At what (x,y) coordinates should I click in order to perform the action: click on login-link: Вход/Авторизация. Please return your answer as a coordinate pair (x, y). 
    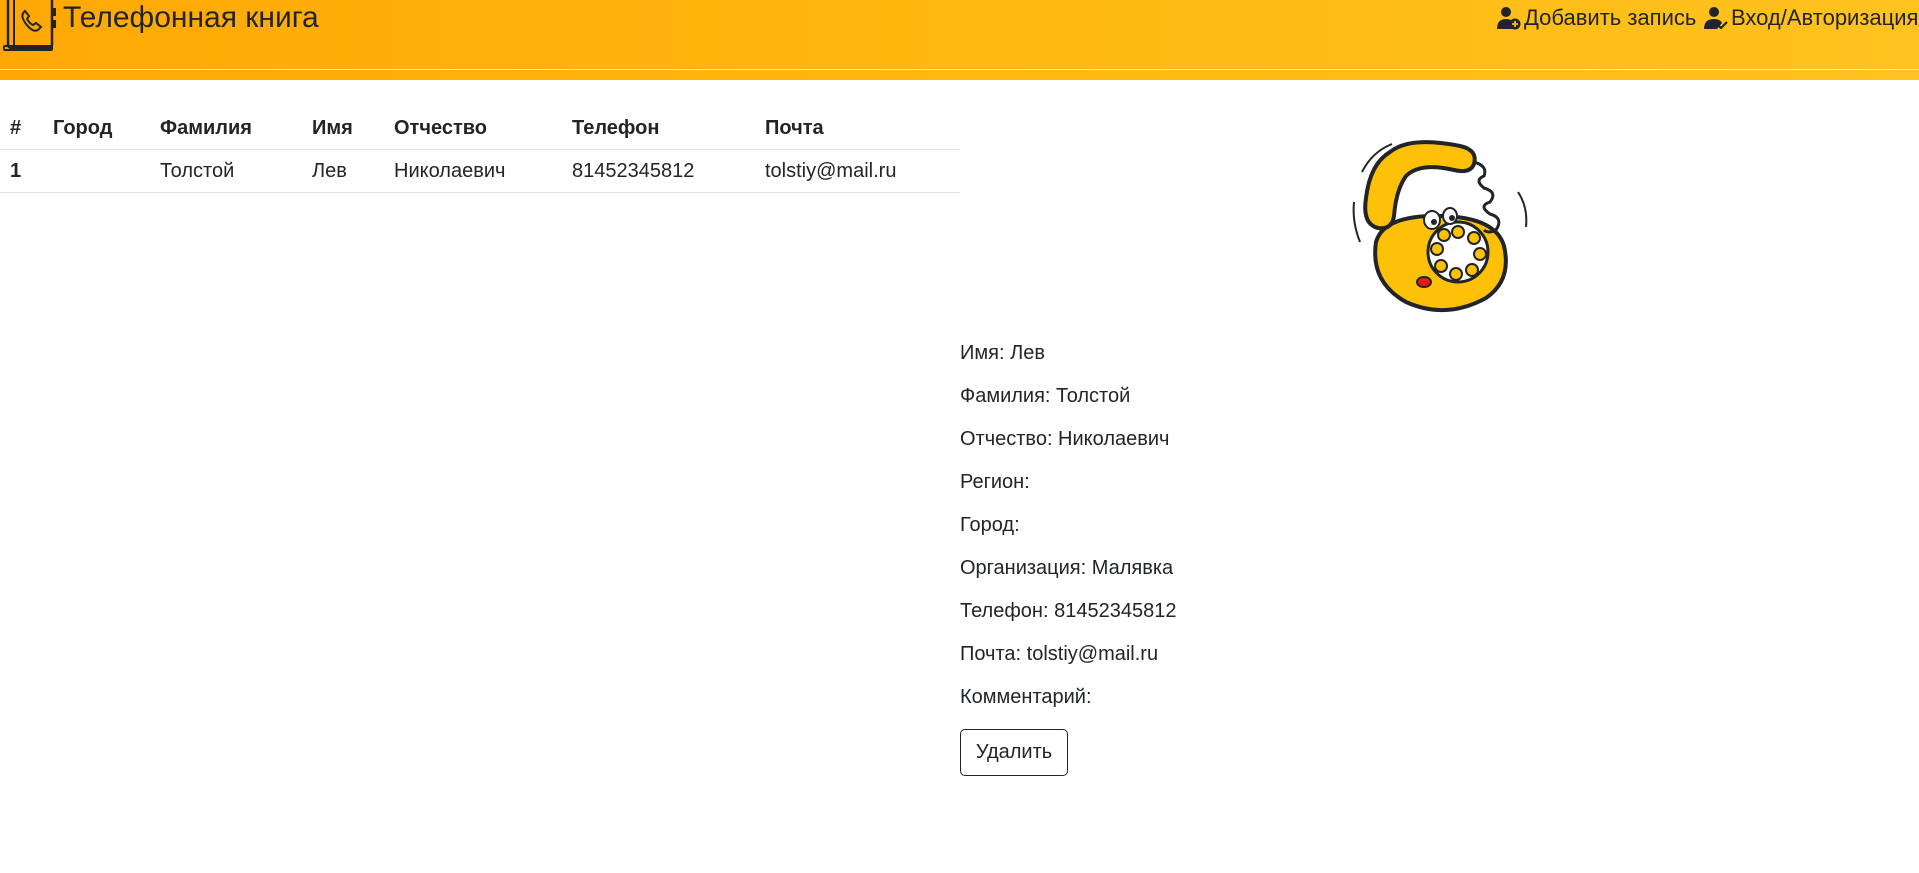
    Looking at the image, I should click on (1811, 18).